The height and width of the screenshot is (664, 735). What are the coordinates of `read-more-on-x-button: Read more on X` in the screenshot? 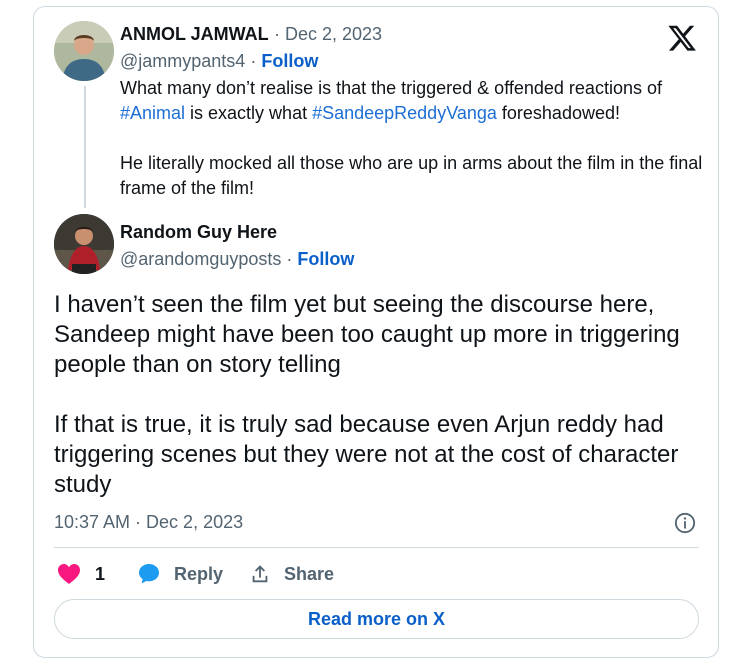 It's located at (376, 619).